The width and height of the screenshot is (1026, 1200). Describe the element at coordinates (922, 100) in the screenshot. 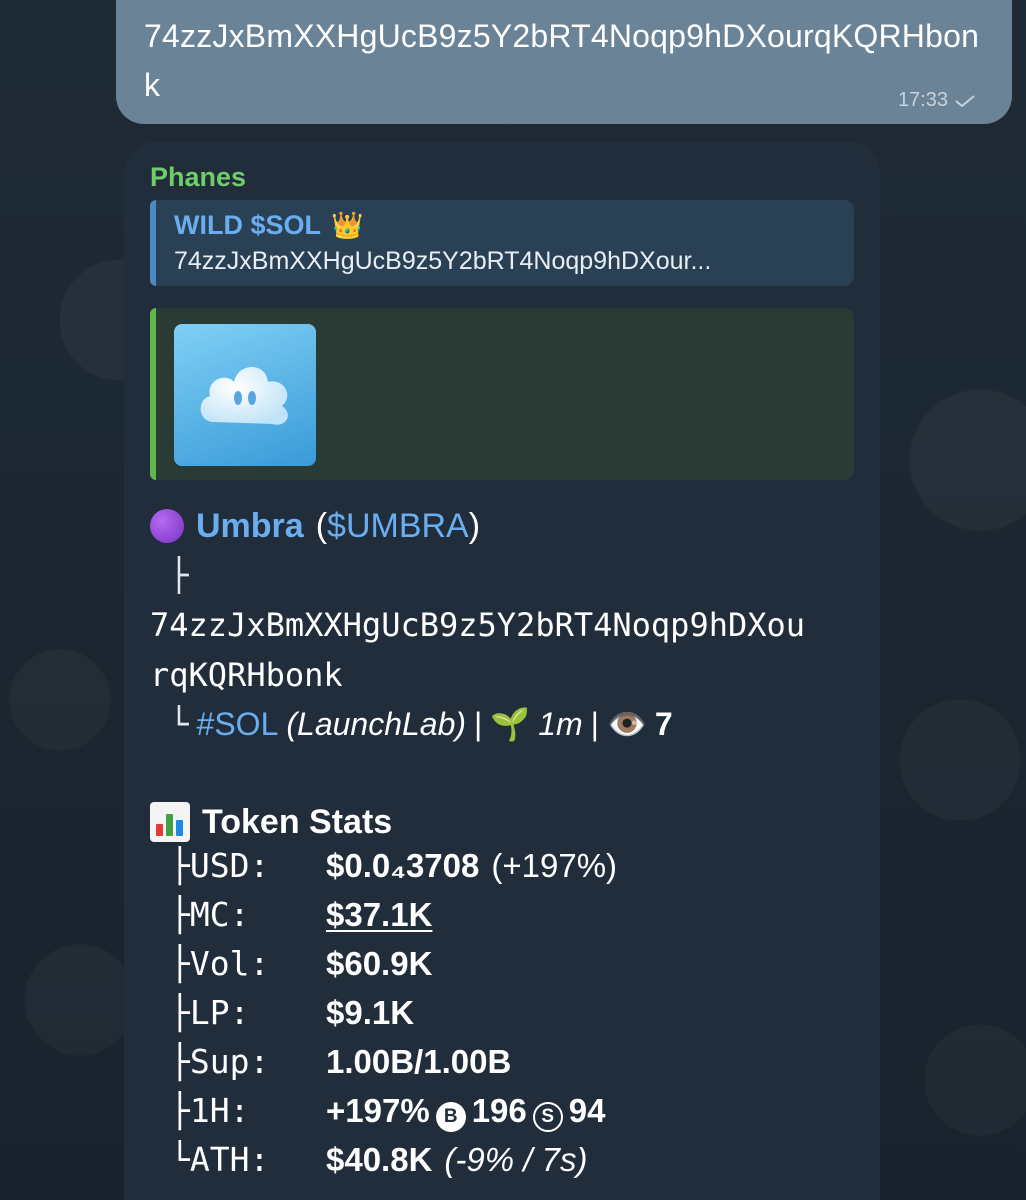

I see `message-time: 17:33` at that location.